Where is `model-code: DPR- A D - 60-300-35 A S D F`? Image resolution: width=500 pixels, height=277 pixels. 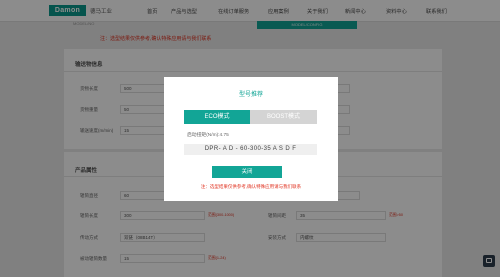 model-code: DPR- A D - 60-300-35 A S D F is located at coordinates (250, 149).